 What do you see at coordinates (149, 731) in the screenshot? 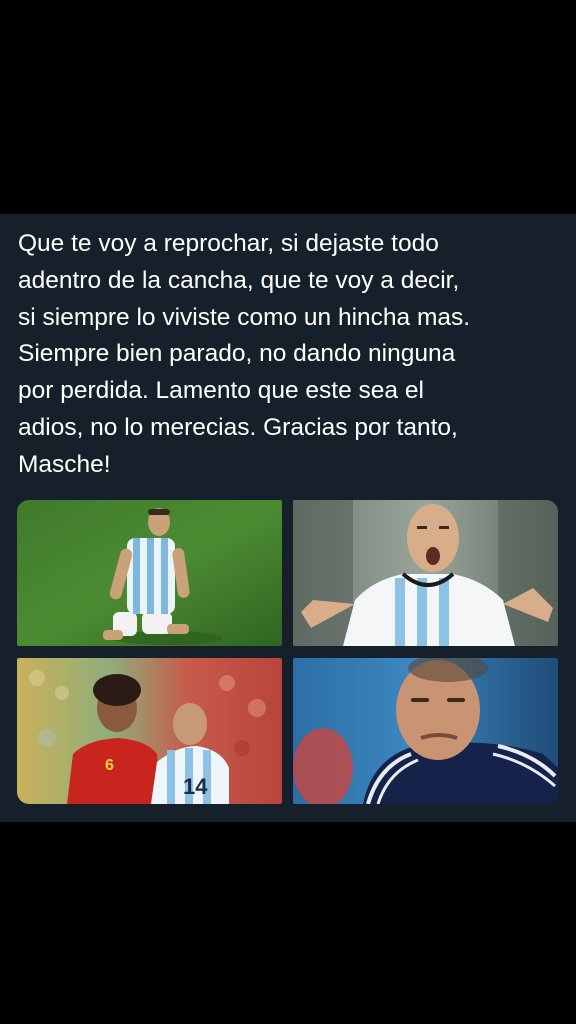
I see `photo-players-red-and-blue-jerseys: 6 14` at bounding box center [149, 731].